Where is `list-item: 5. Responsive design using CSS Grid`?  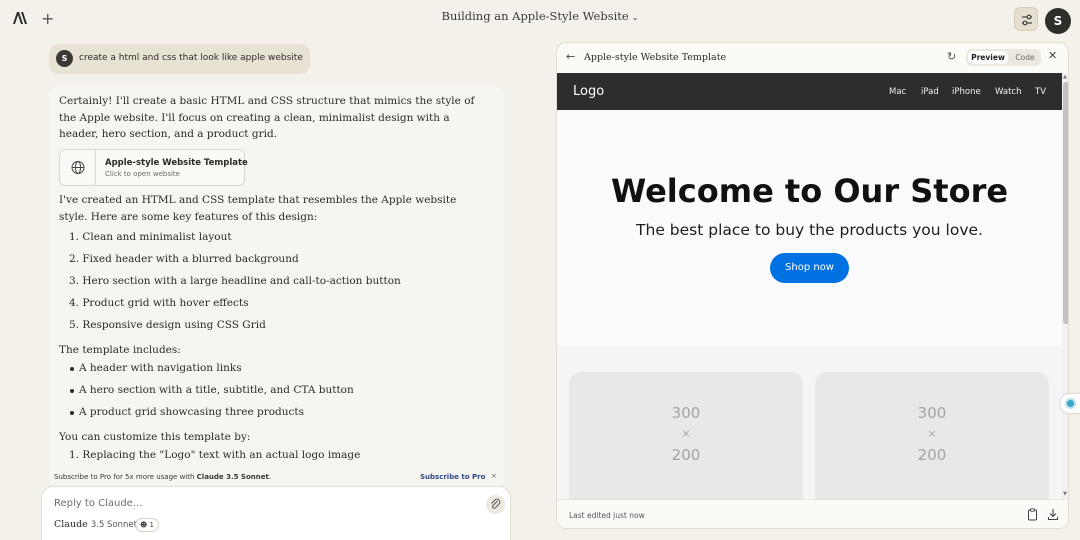
list-item: 5. Responsive design using CSS Grid is located at coordinates (167, 325).